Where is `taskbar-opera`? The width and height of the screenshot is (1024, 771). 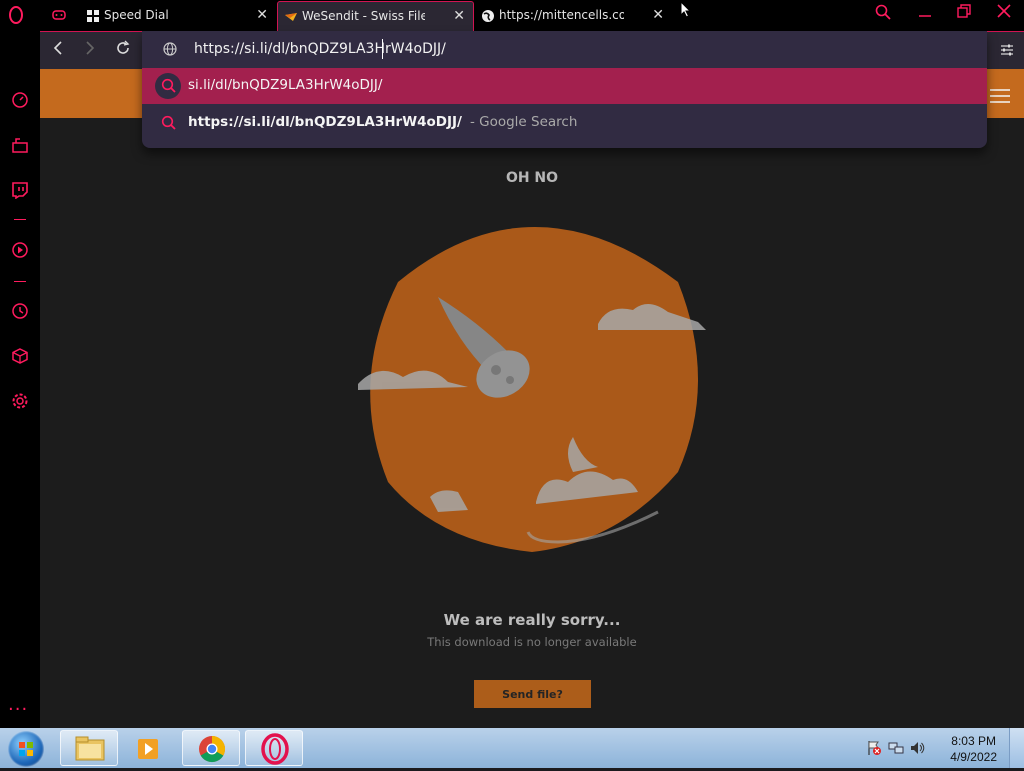 taskbar-opera is located at coordinates (274, 748).